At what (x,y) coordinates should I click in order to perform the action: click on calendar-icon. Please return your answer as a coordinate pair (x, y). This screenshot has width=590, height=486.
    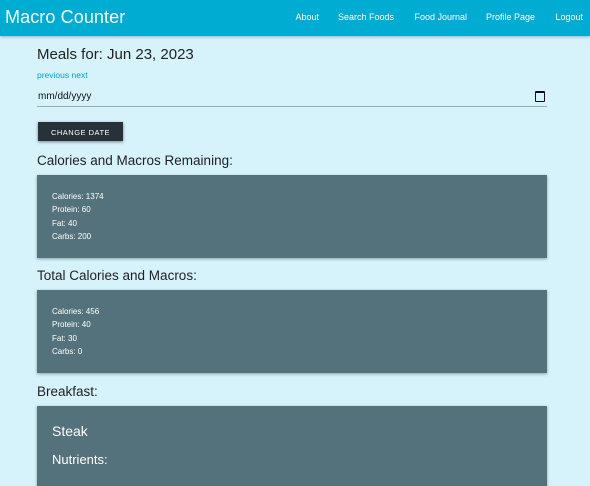
    Looking at the image, I should click on (540, 96).